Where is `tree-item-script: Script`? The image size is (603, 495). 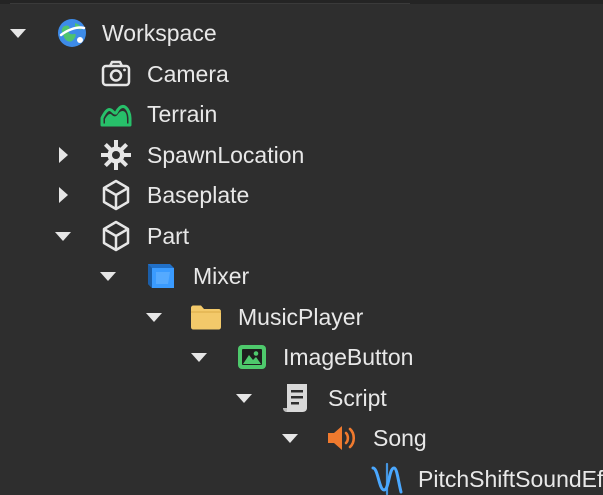
tree-item-script: Script is located at coordinates (301, 398).